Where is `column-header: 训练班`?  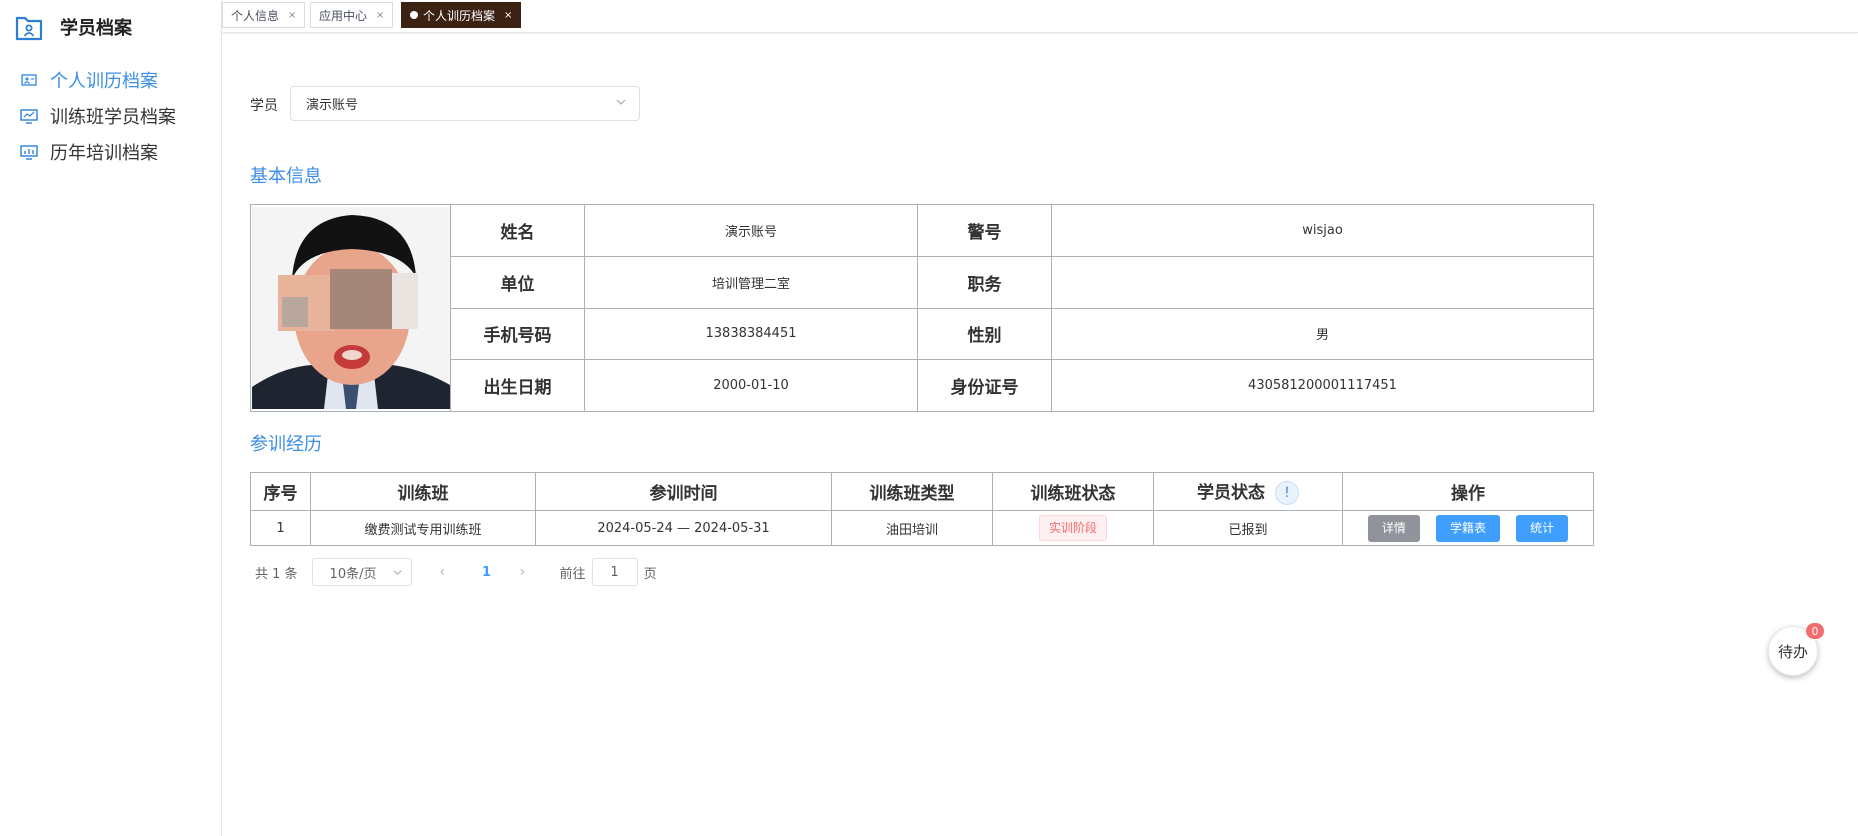
column-header: 训练班 is located at coordinates (423, 491).